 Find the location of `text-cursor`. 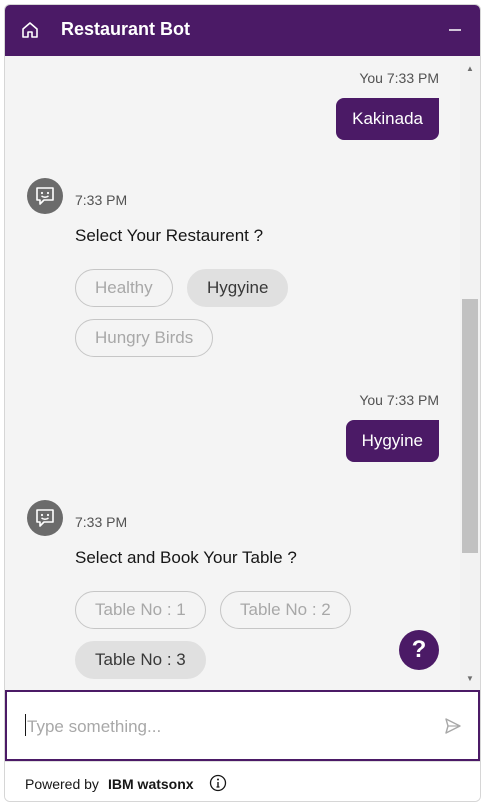

text-cursor is located at coordinates (25, 725).